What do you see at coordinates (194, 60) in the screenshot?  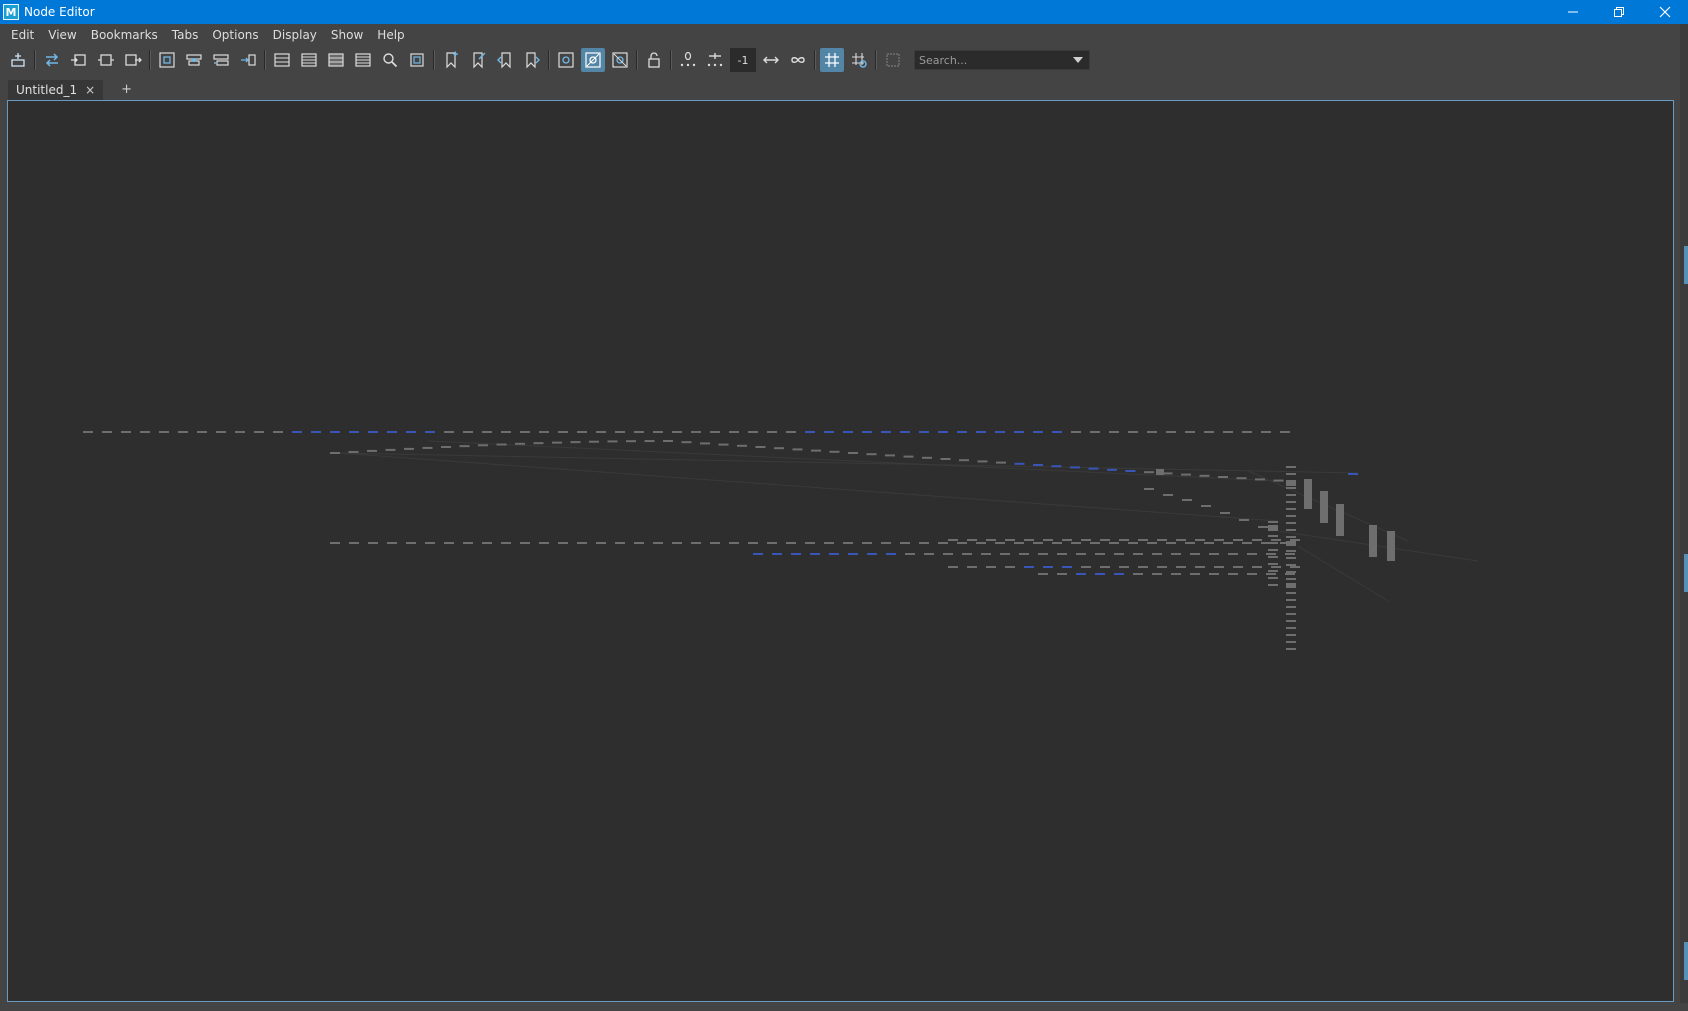 I see `frame-selected-button` at bounding box center [194, 60].